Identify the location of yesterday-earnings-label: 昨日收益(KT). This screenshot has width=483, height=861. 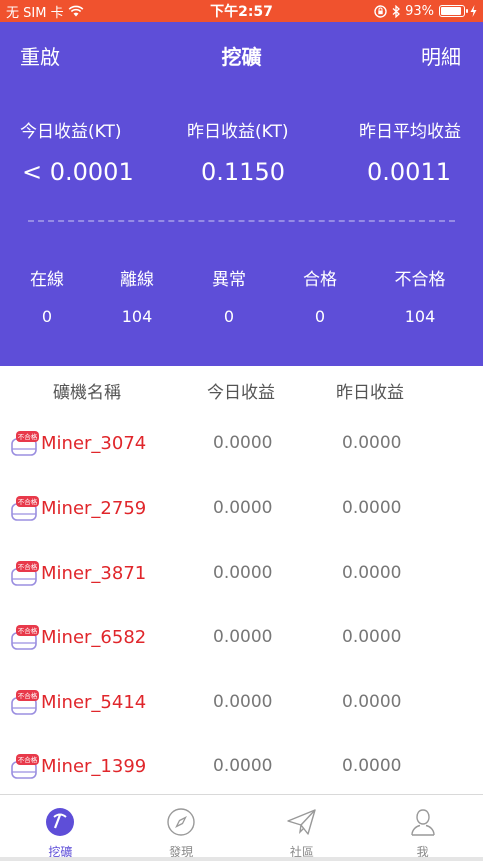
(238, 132).